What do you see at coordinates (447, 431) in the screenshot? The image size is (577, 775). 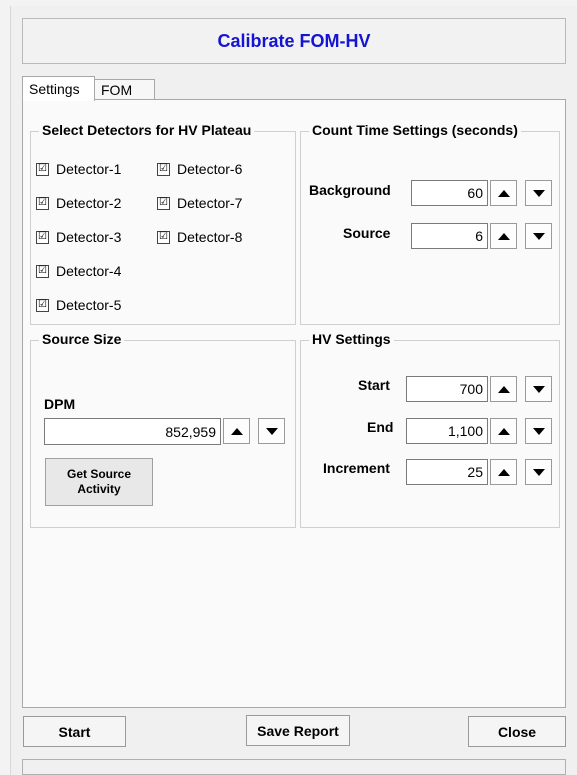 I see `hv-end-input: 1,100` at bounding box center [447, 431].